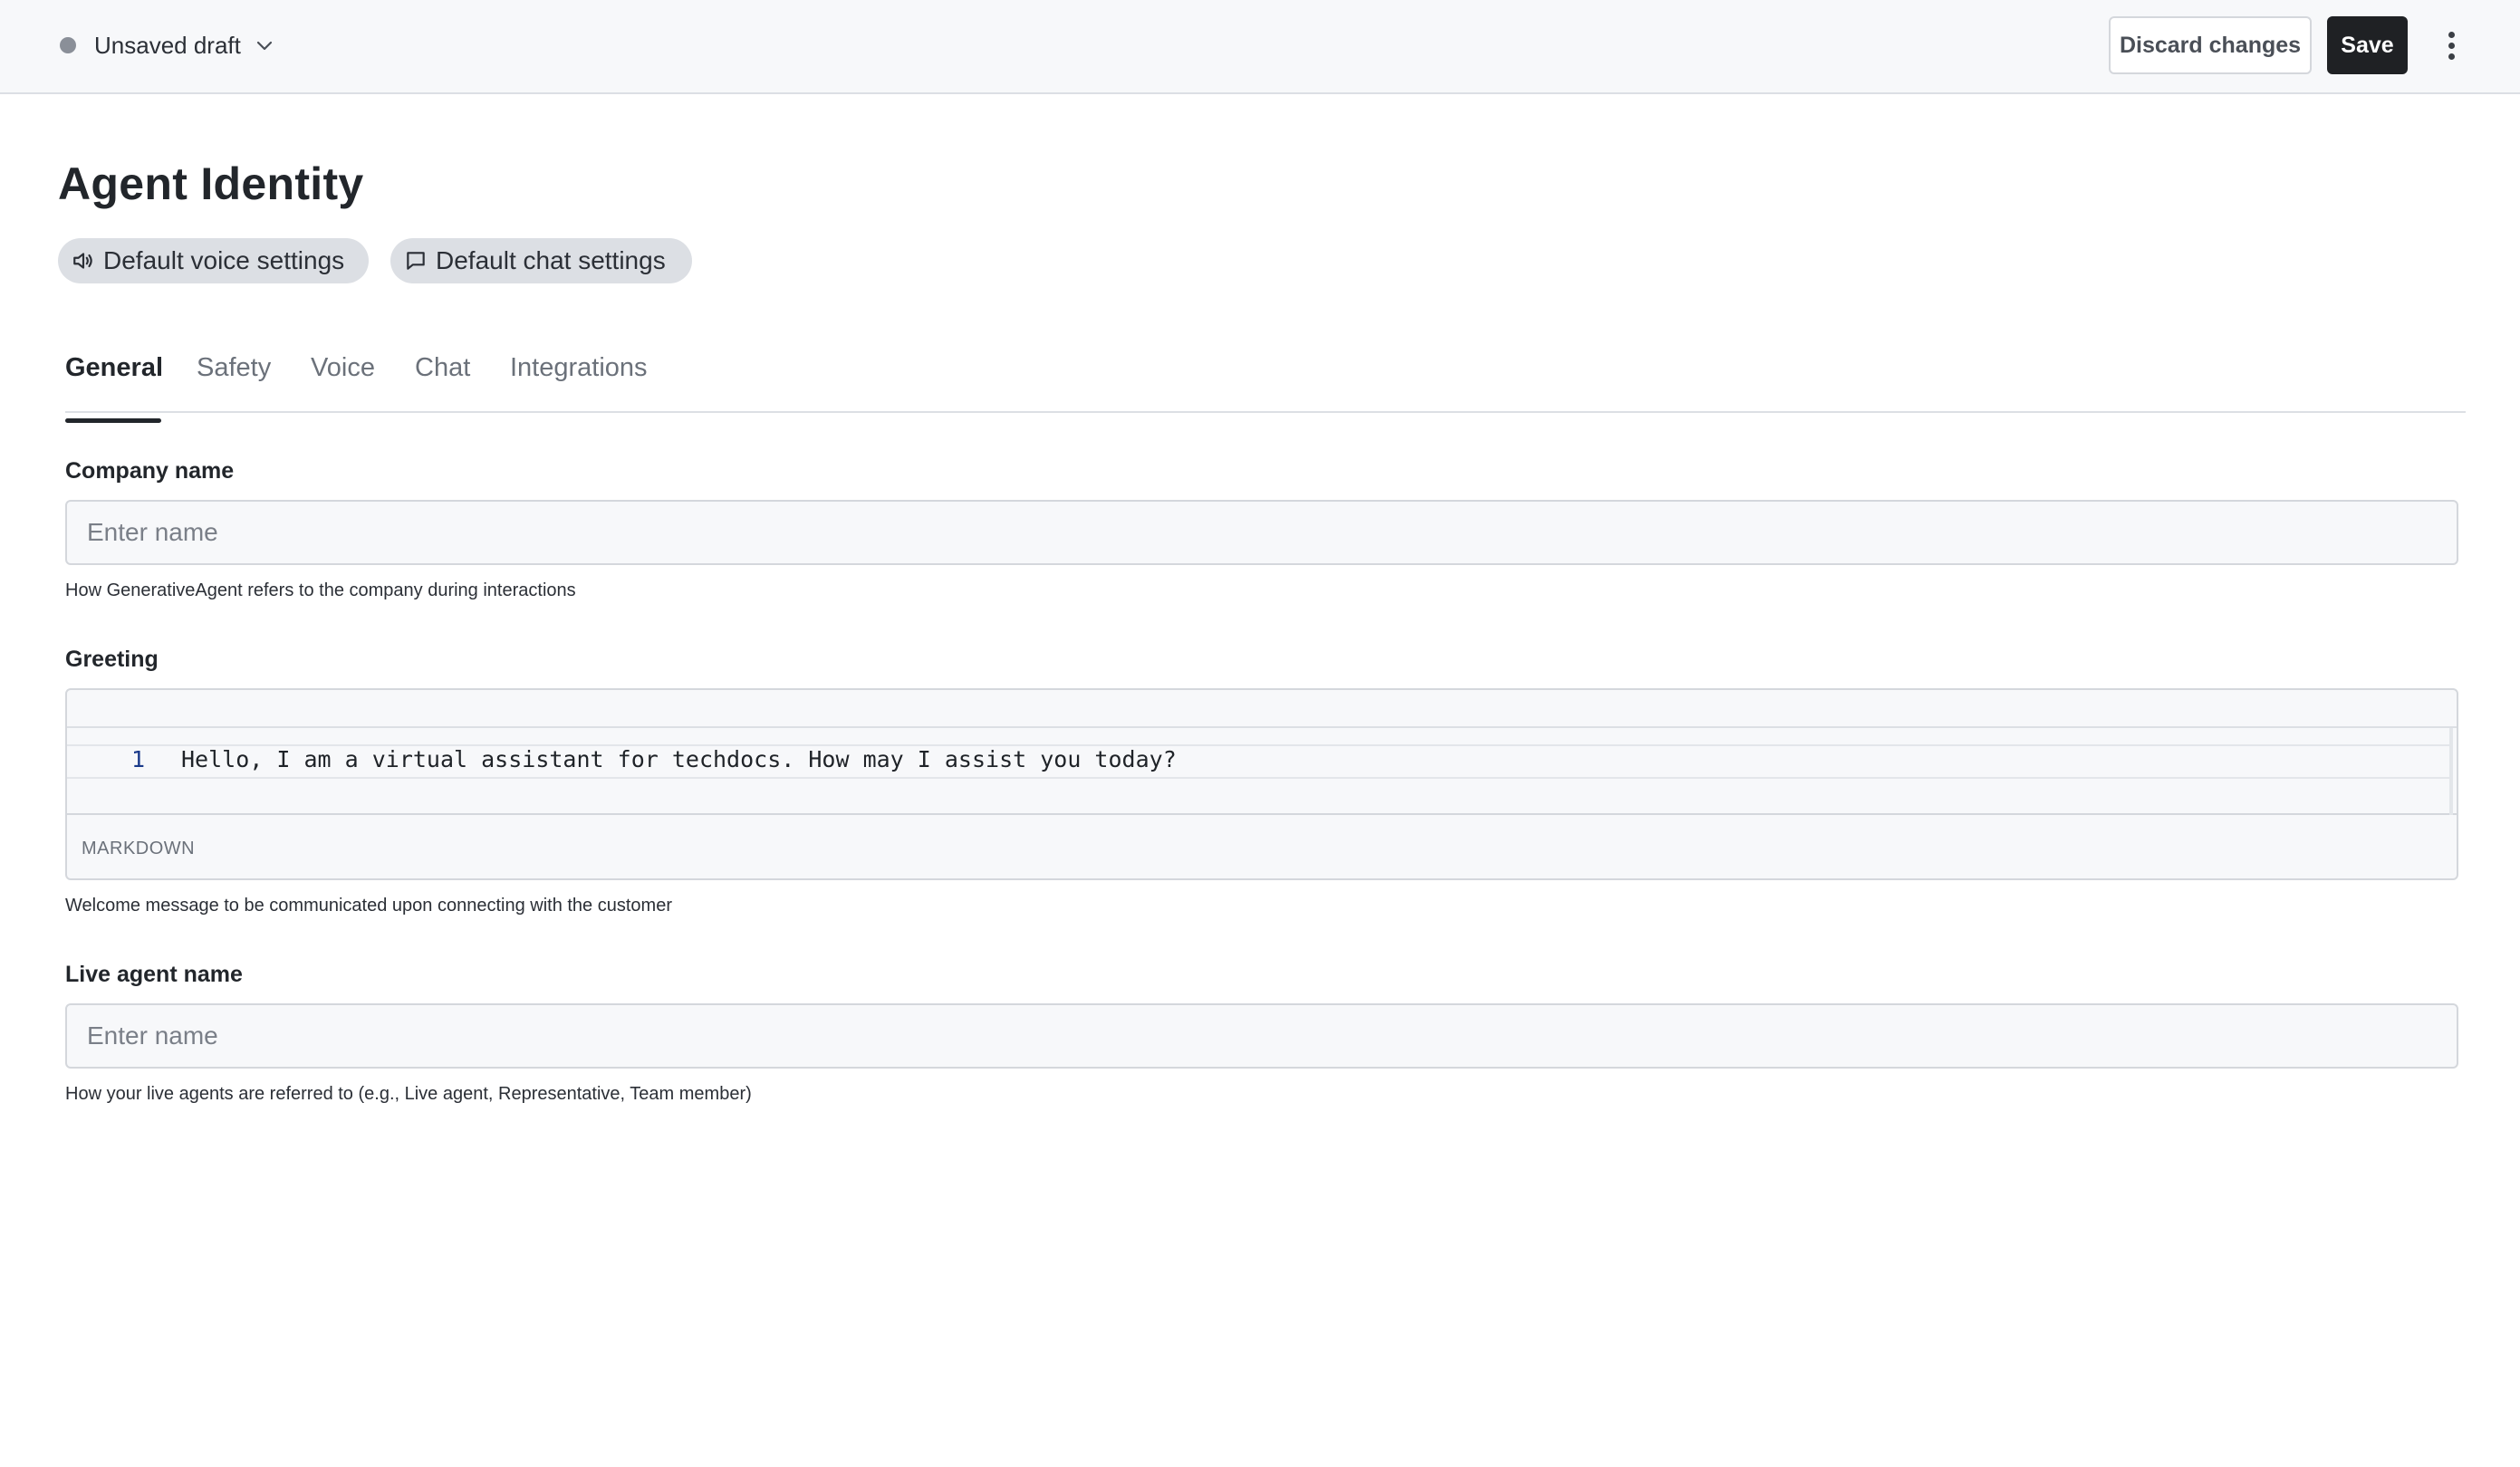  I want to click on page-title: Agent Identity, so click(211, 183).